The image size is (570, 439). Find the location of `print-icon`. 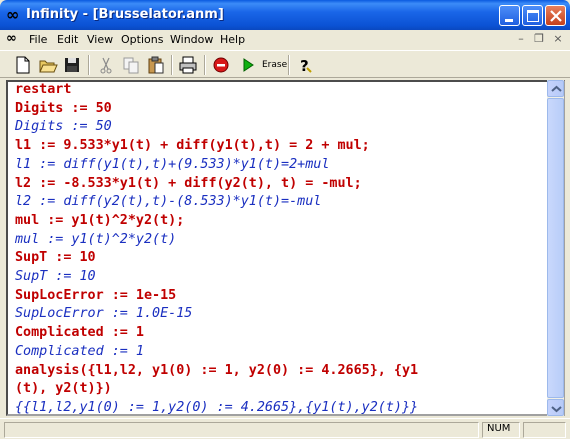

print-icon is located at coordinates (188, 65).